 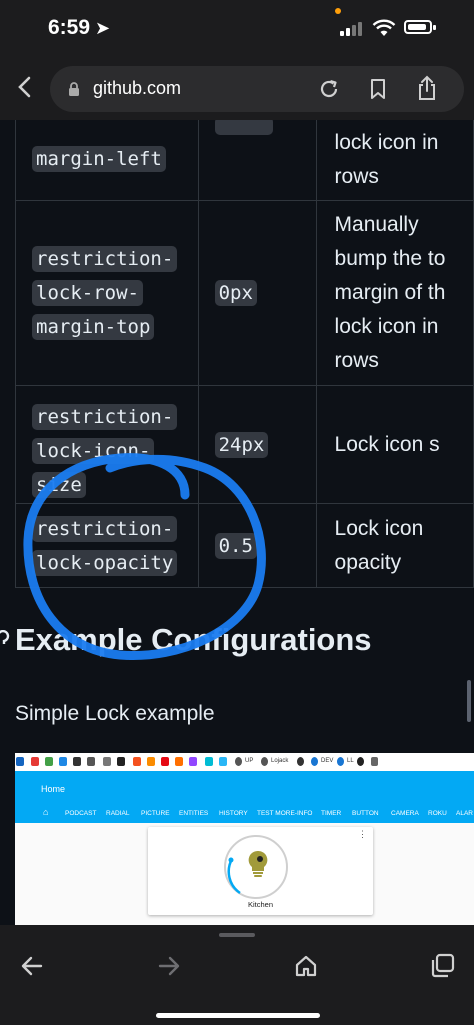 I want to click on tabs-icon, so click(x=443, y=966).